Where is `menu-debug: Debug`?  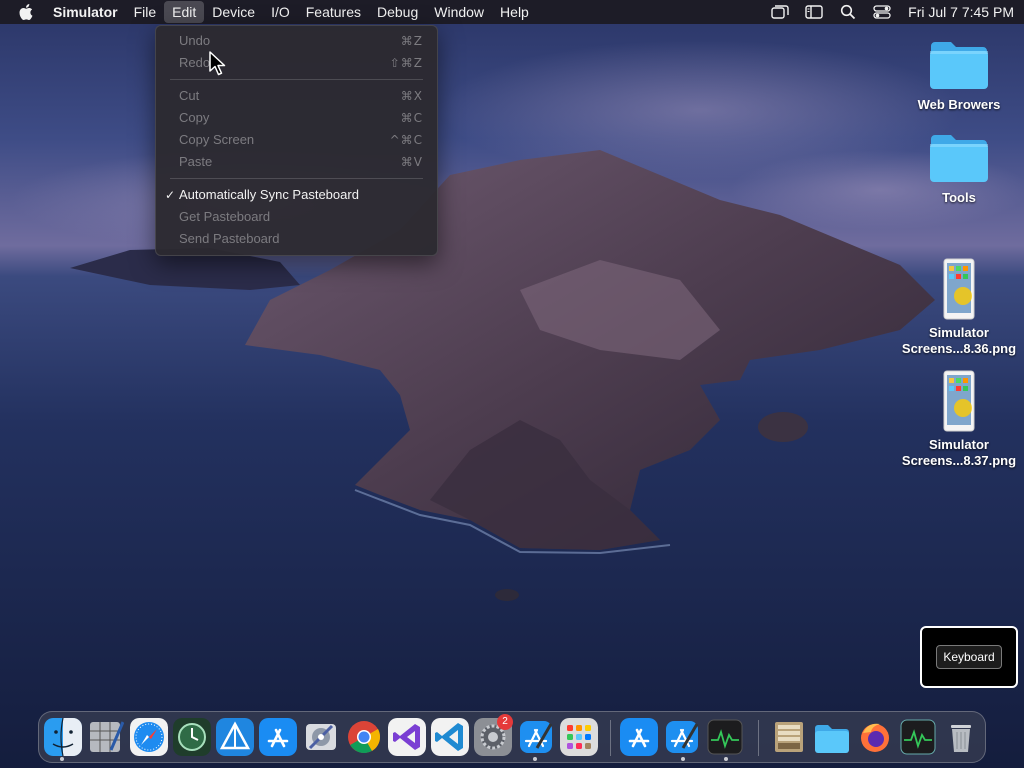
menu-debug: Debug is located at coordinates (397, 12).